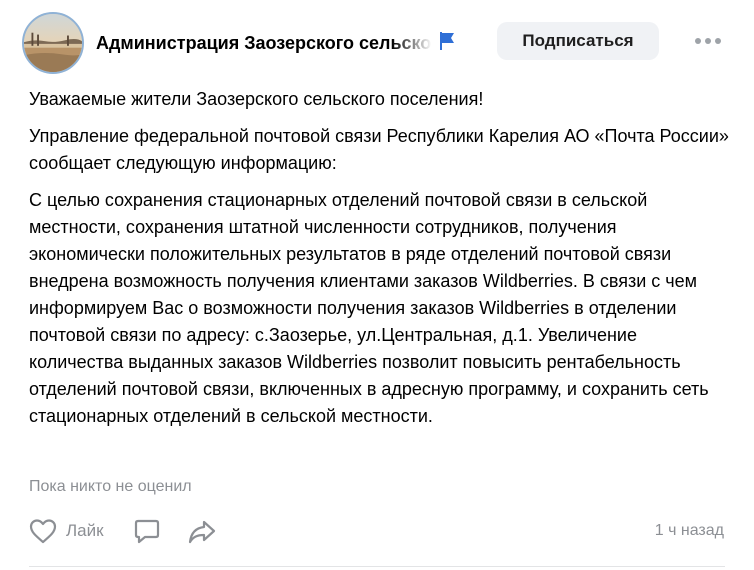 The height and width of the screenshot is (570, 754). What do you see at coordinates (377, 566) in the screenshot?
I see `divider` at bounding box center [377, 566].